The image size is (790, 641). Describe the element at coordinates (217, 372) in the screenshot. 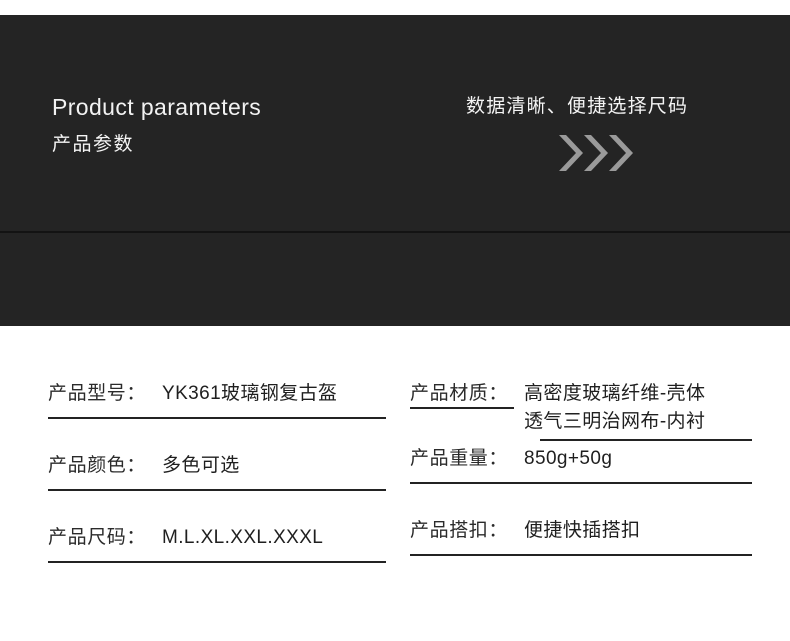

I see `spec-row-model: 产品型号： YK361玻璃钢复古盔` at that location.